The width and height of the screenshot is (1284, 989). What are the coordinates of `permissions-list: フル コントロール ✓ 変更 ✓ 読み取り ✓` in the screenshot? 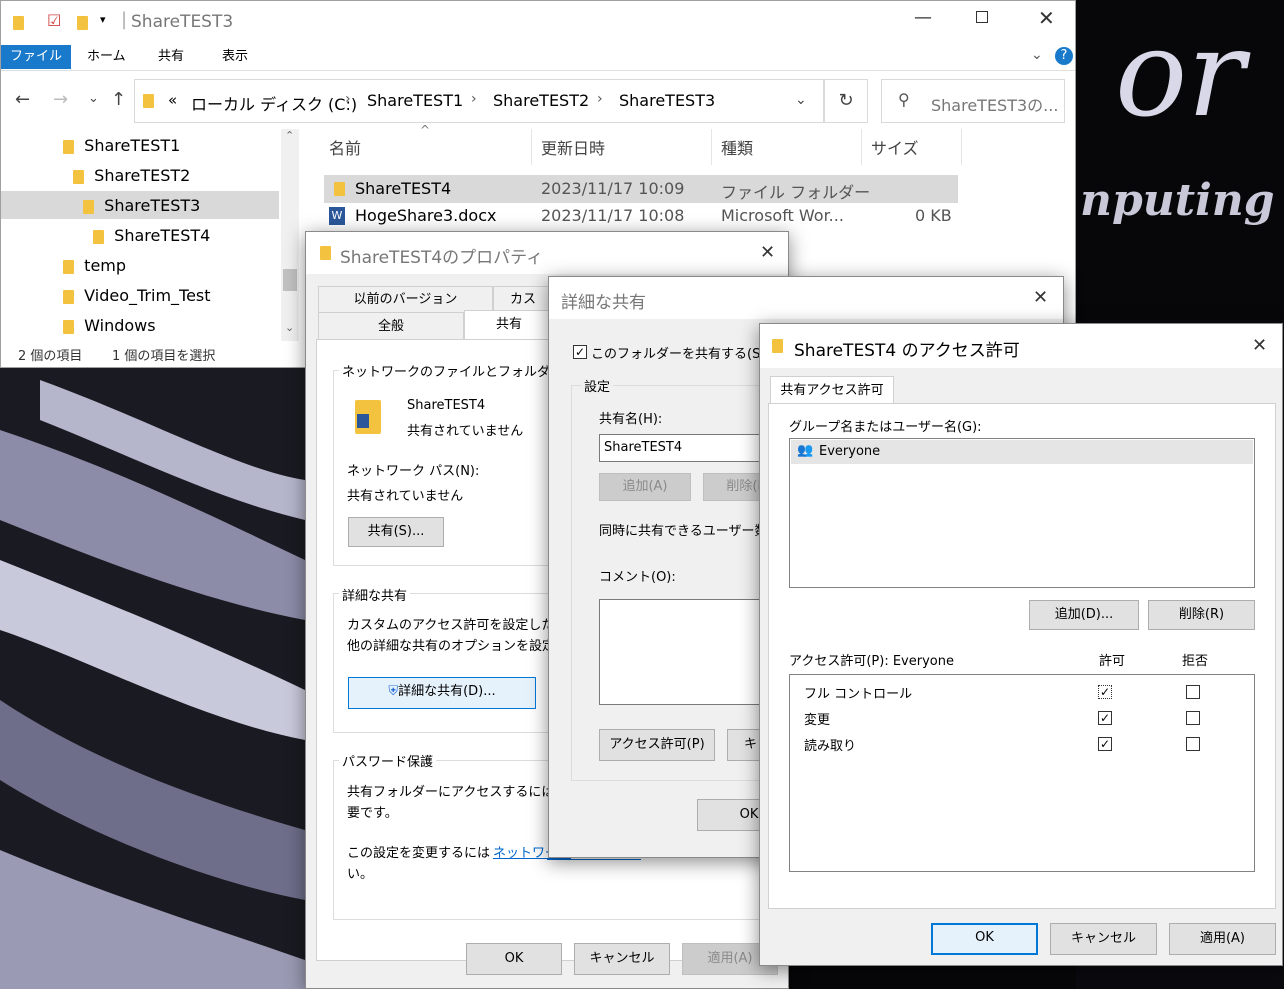 It's located at (1022, 773).